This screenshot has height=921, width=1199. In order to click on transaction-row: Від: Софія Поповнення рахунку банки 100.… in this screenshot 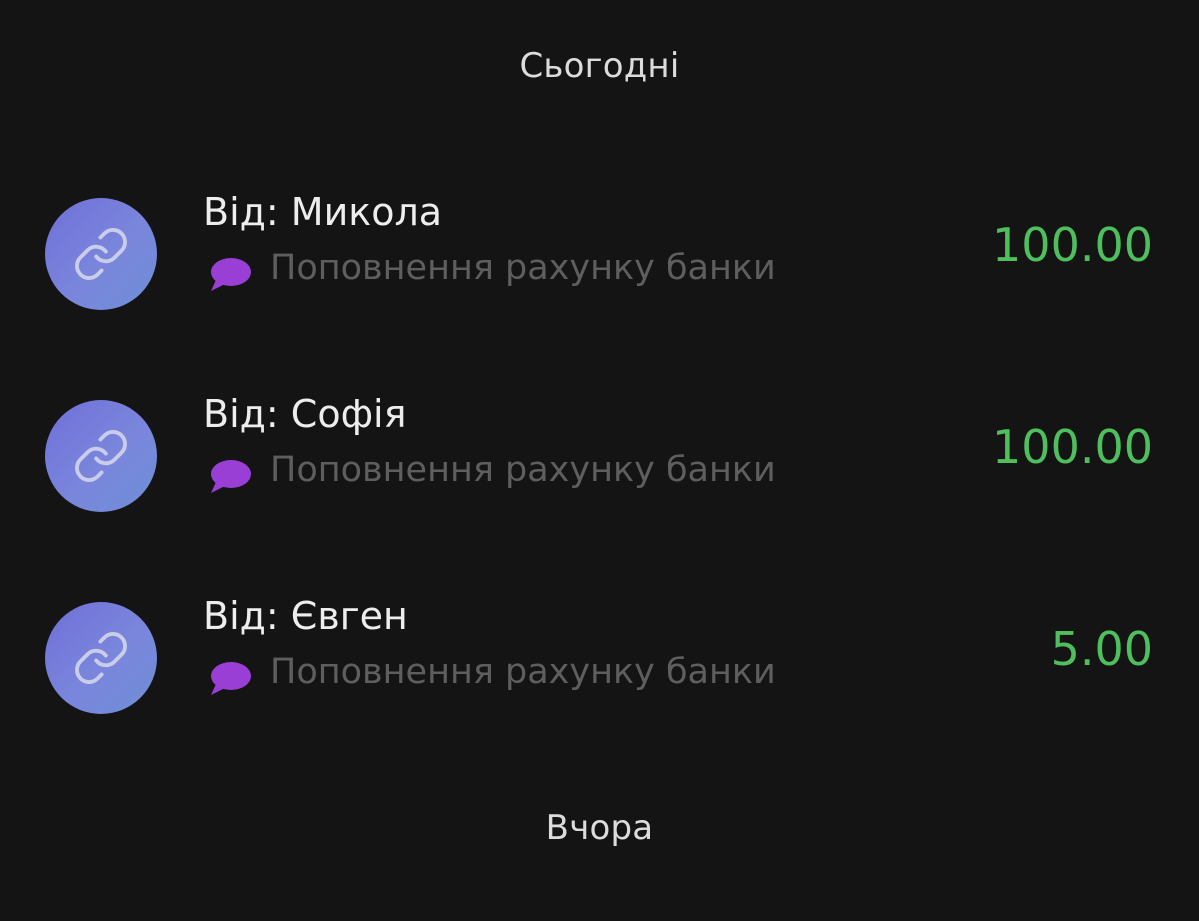, I will do `click(599, 457)`.